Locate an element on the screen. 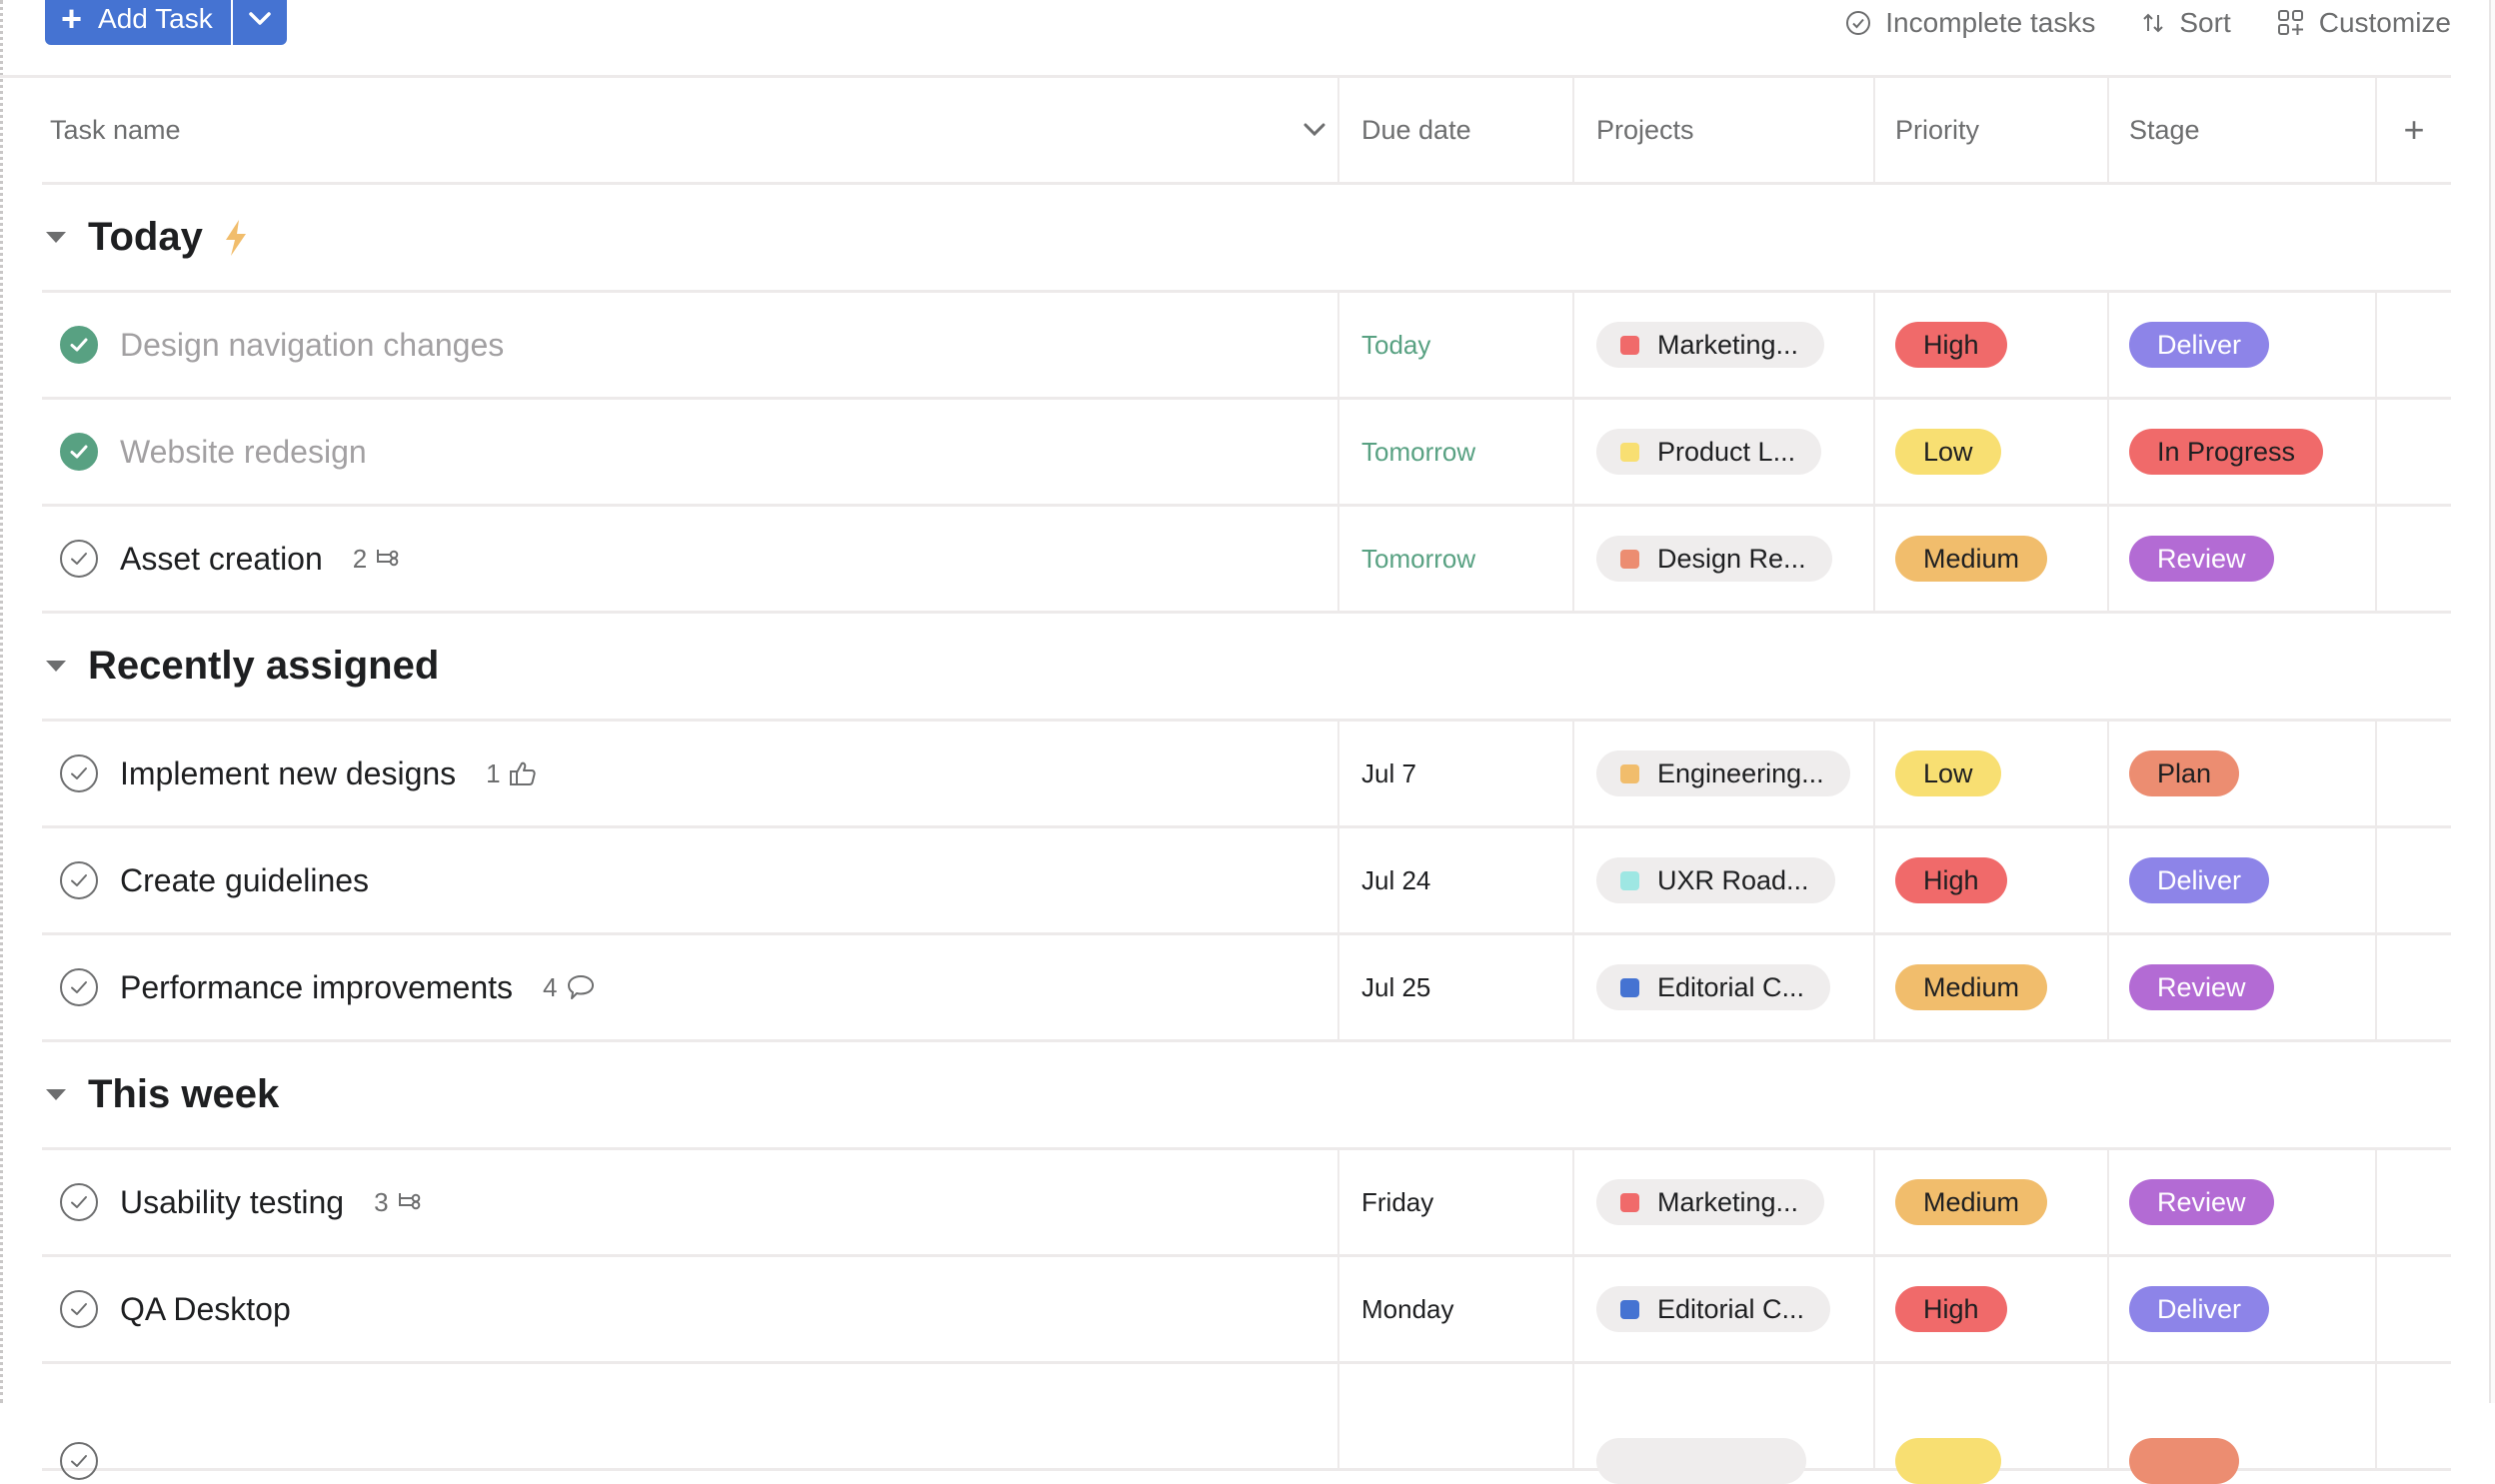 The height and width of the screenshot is (1484, 2495). task-name: Create guidelines is located at coordinates (244, 880).